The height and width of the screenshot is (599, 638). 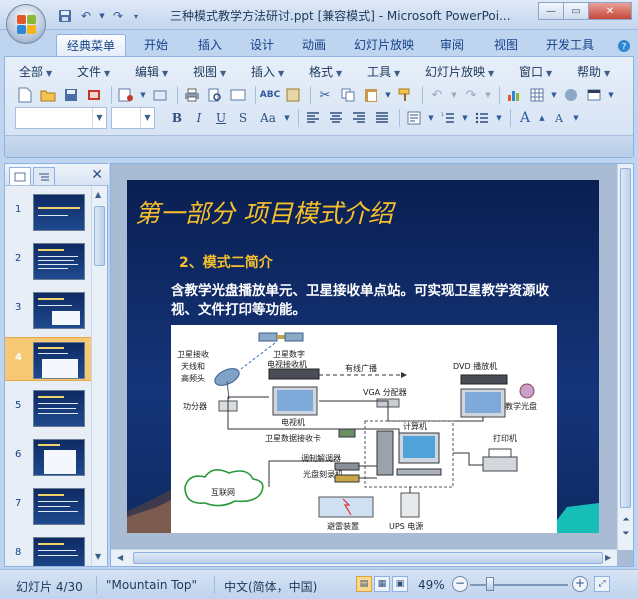 I want to click on outline-tab, so click(x=44, y=176).